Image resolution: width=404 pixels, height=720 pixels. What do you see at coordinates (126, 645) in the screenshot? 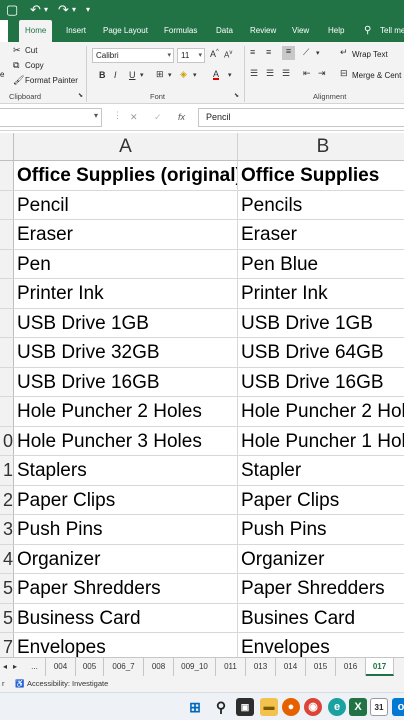
I see `cell-a: Envelopes` at bounding box center [126, 645].